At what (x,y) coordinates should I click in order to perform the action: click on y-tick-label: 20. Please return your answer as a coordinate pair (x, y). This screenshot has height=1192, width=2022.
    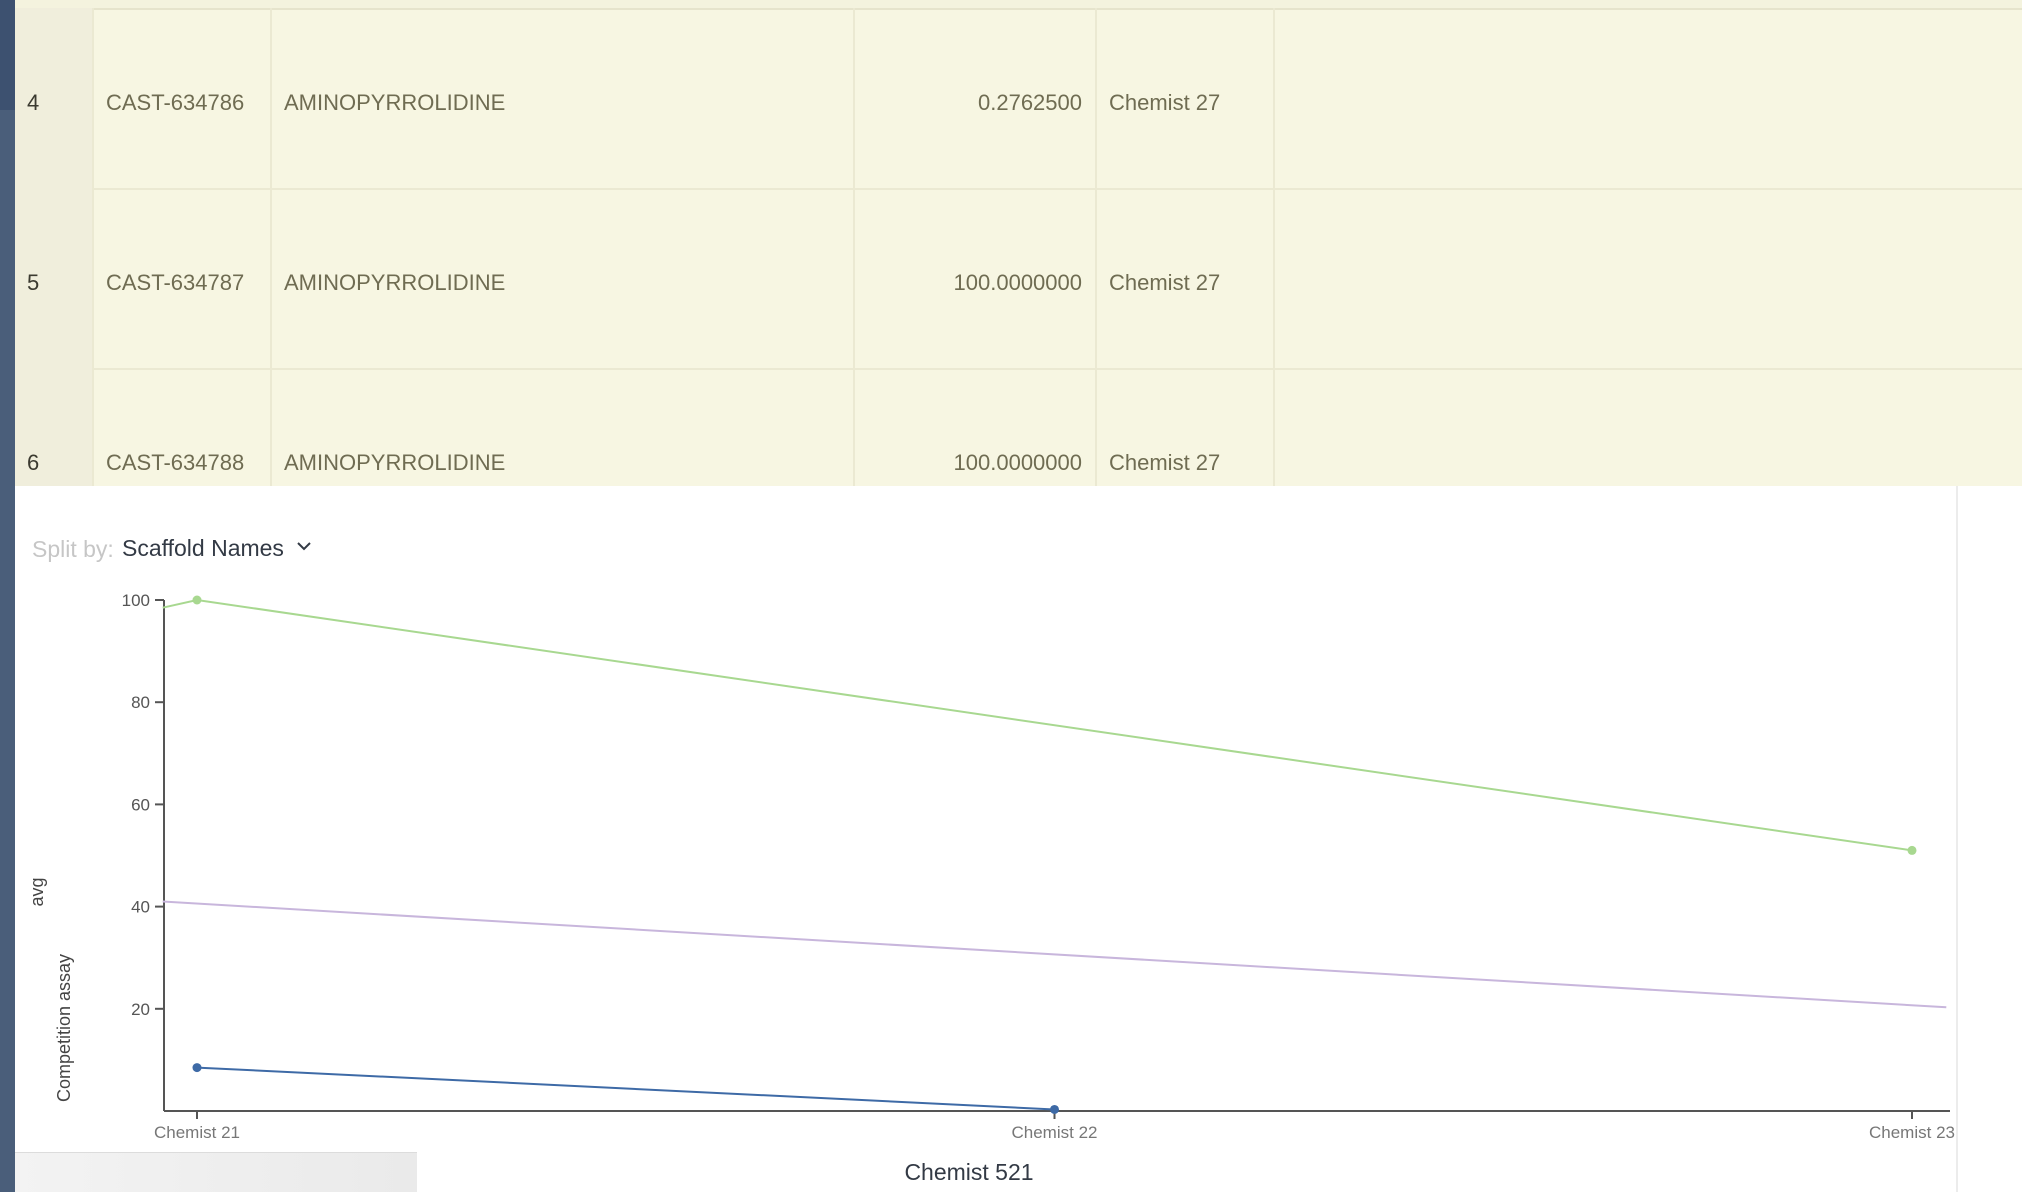
    Looking at the image, I should click on (140, 1009).